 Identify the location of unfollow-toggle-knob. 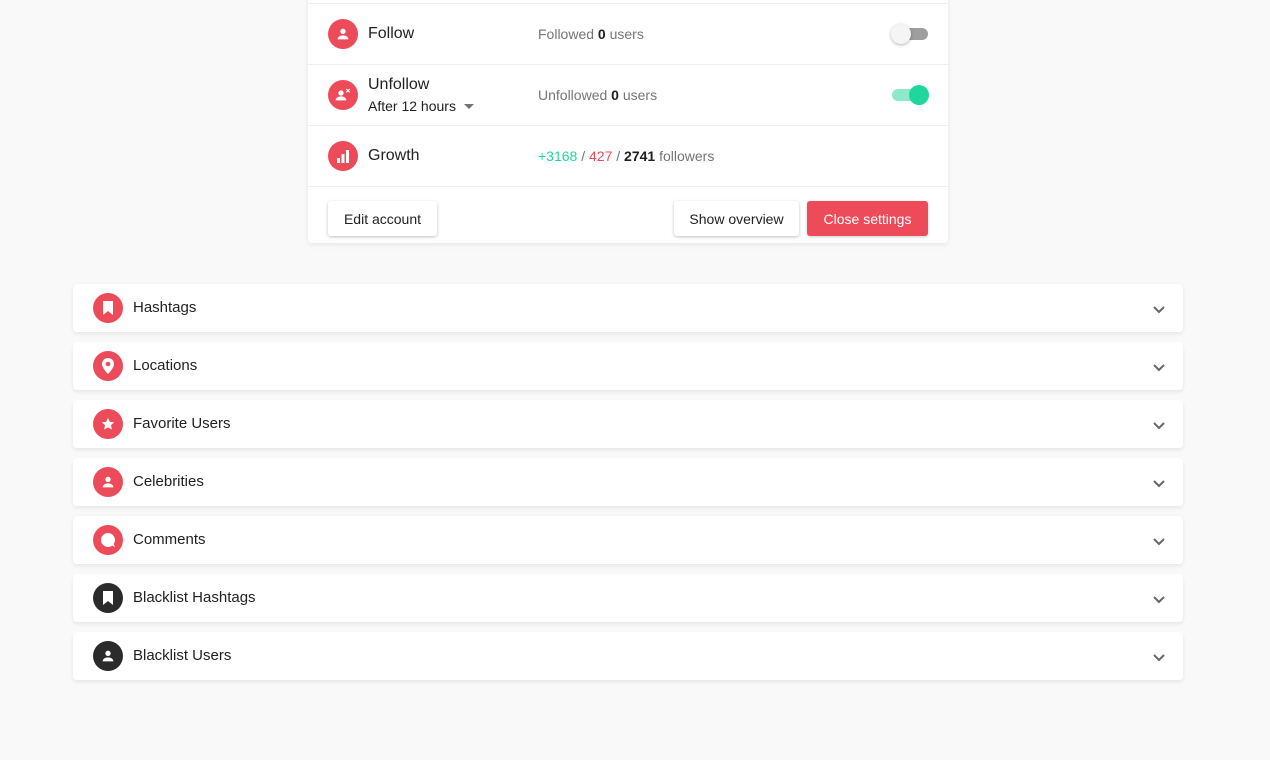
(919, 95).